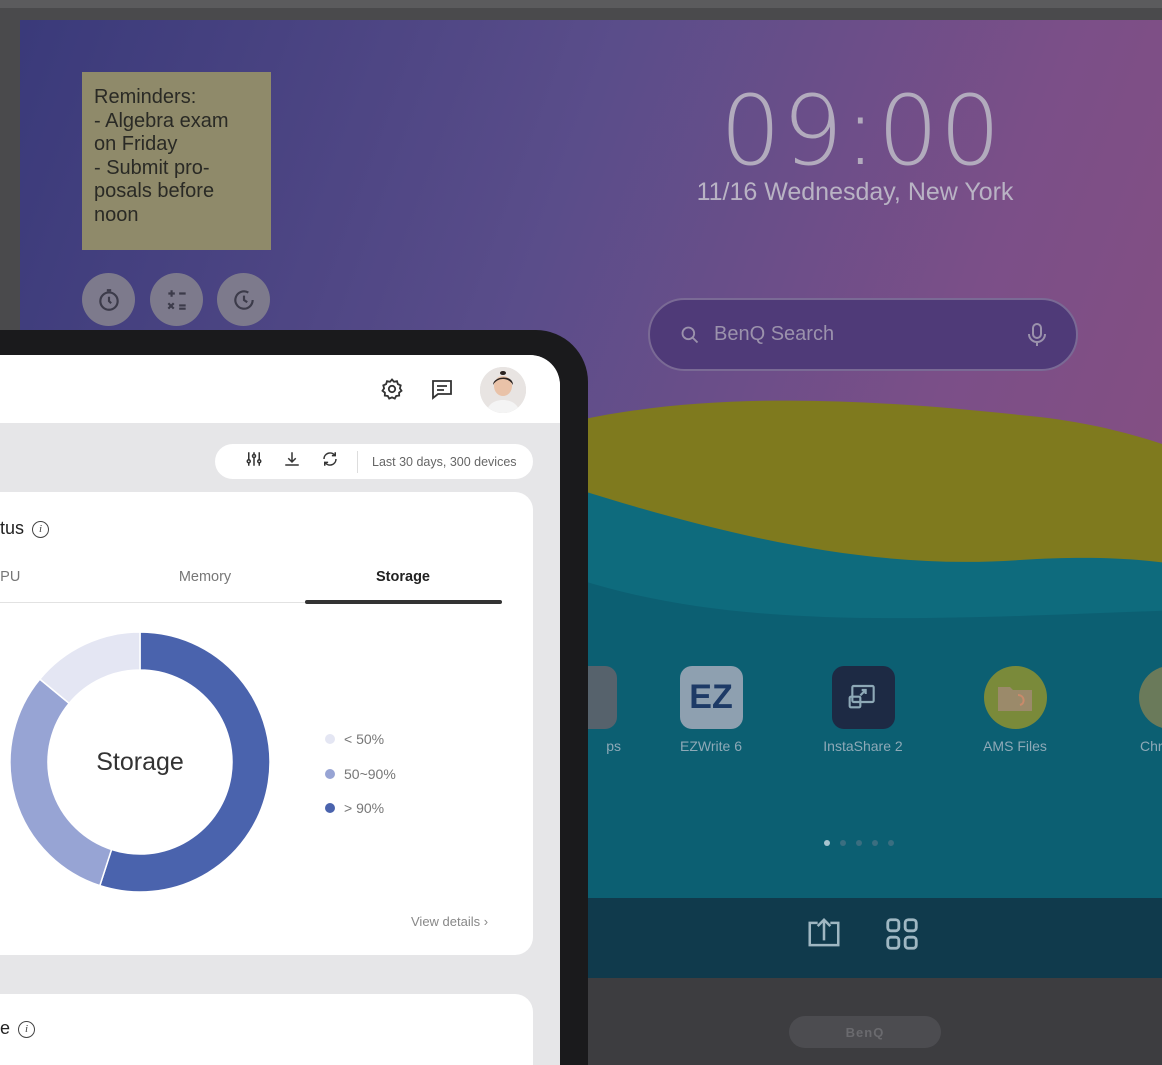  I want to click on filter-sliders-icon, so click(254, 461).